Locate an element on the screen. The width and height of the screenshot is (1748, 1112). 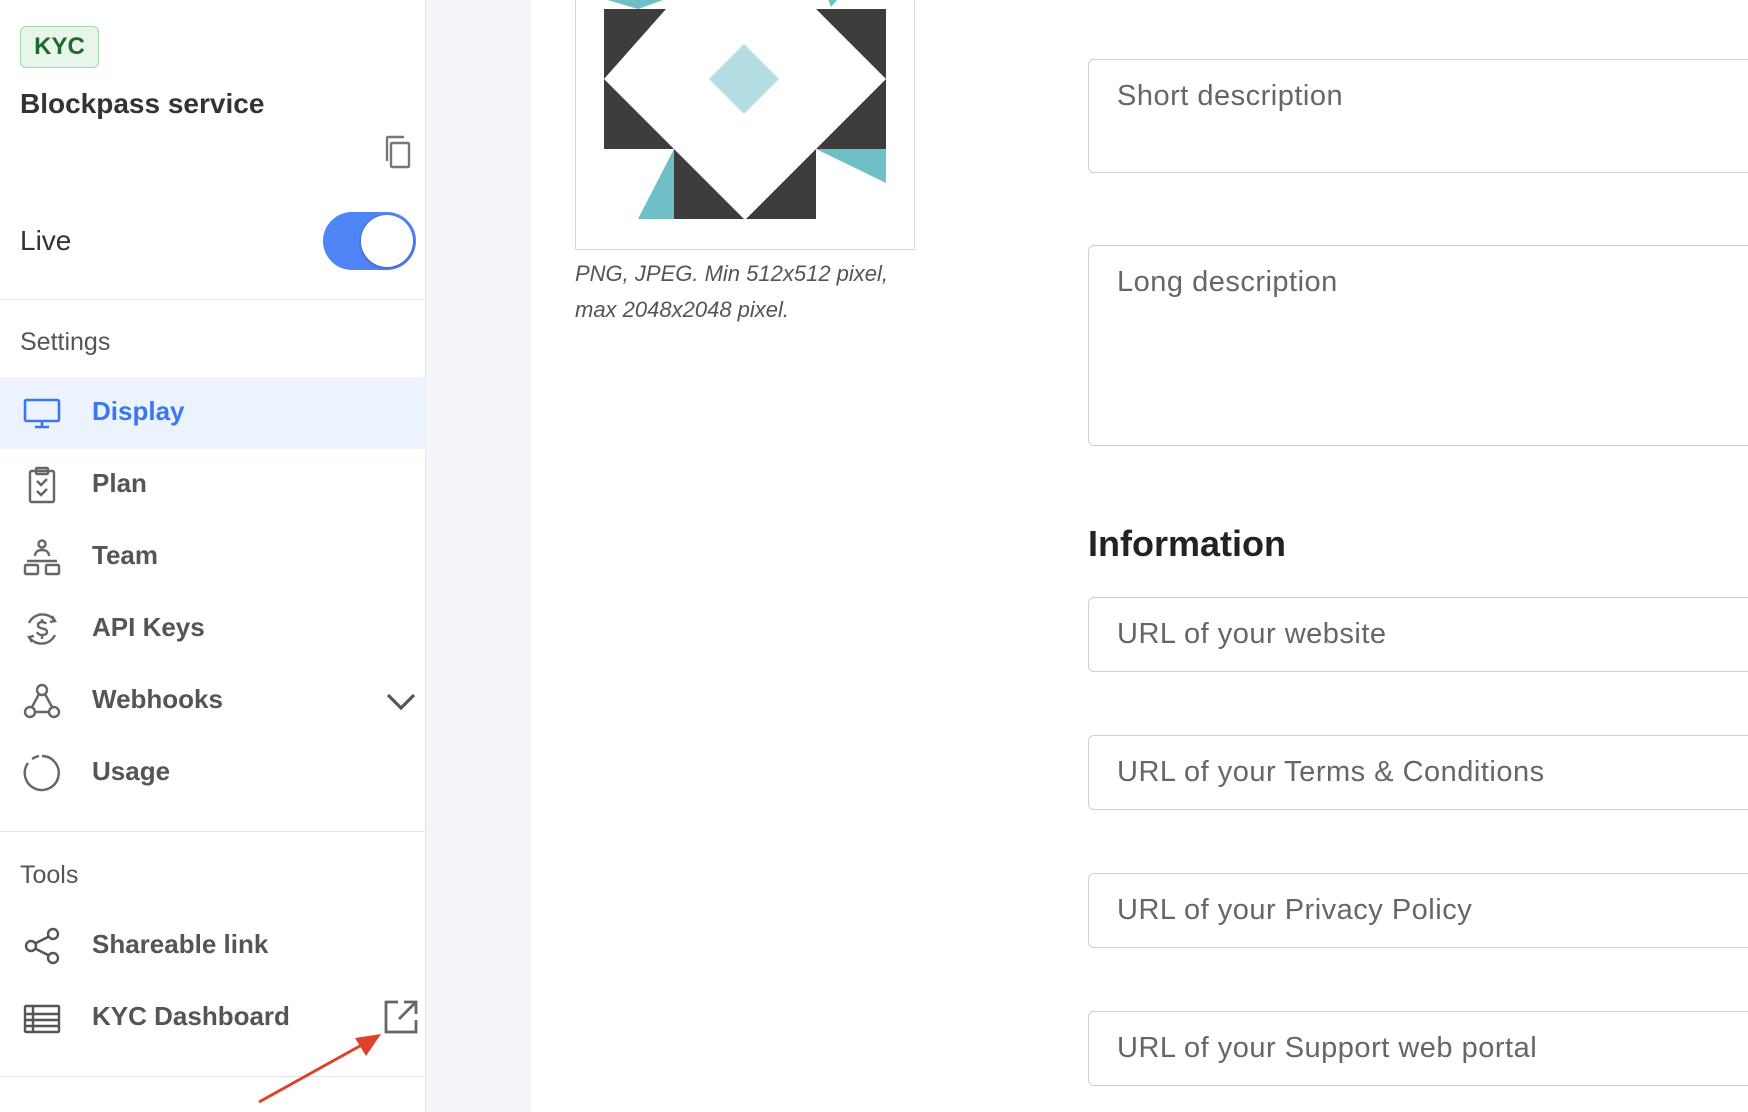
sidebar-item-plan: Plan is located at coordinates (226, 485).